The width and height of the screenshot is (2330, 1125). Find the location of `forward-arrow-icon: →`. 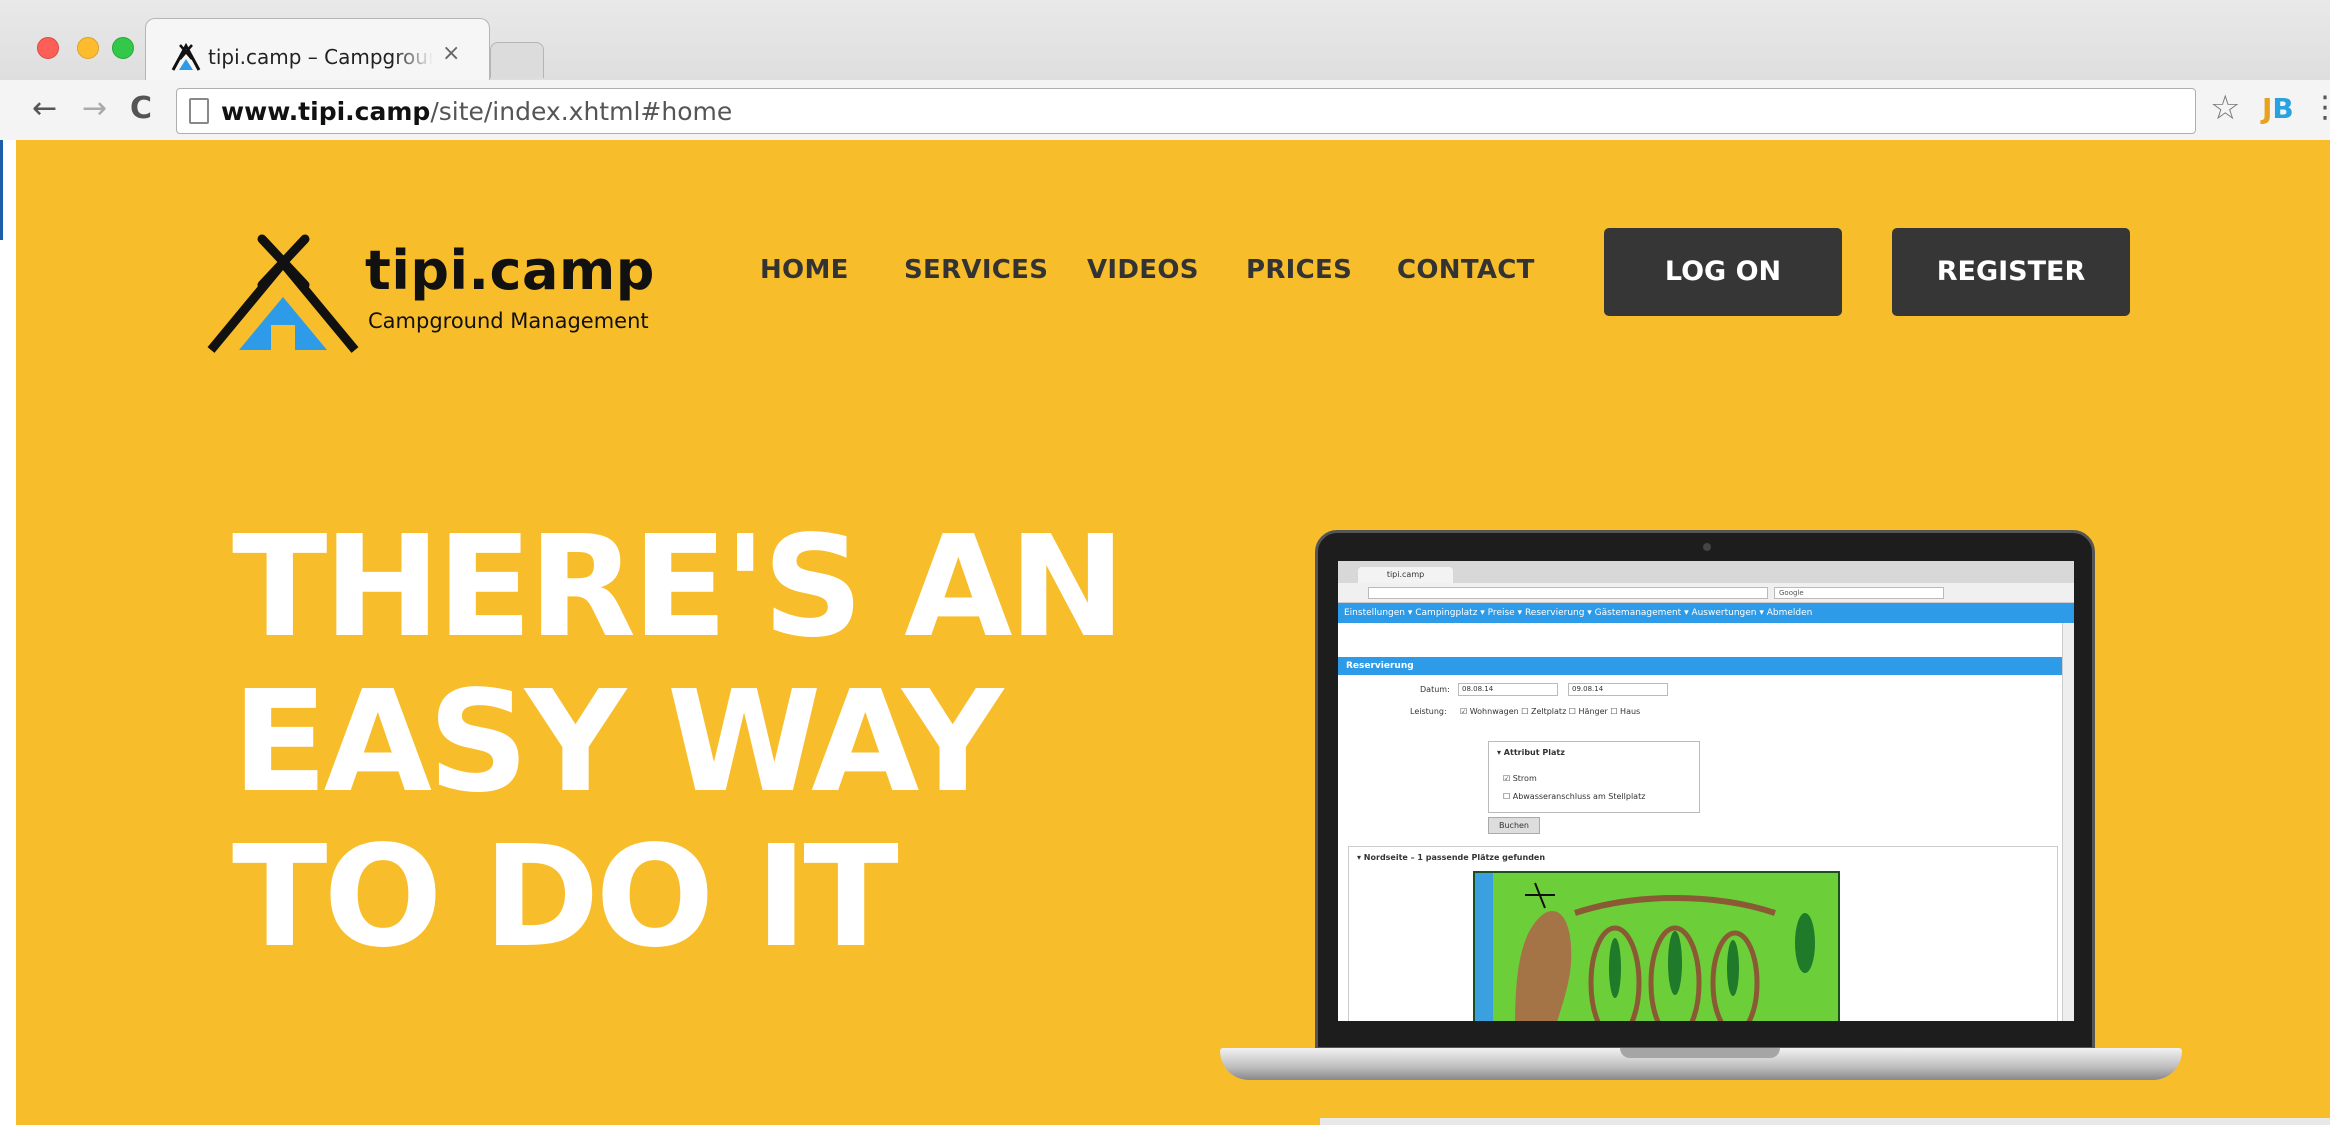

forward-arrow-icon: → is located at coordinates (94, 109).